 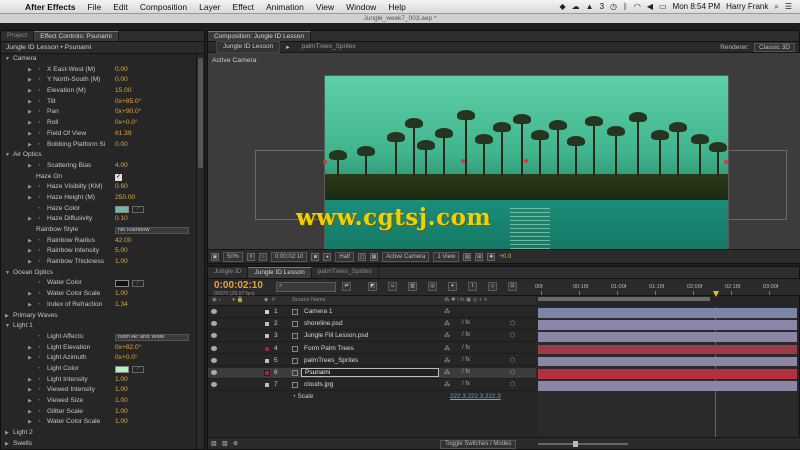 I want to click on scale-value: 222.3,222.3,222.3, so click(x=475, y=396).